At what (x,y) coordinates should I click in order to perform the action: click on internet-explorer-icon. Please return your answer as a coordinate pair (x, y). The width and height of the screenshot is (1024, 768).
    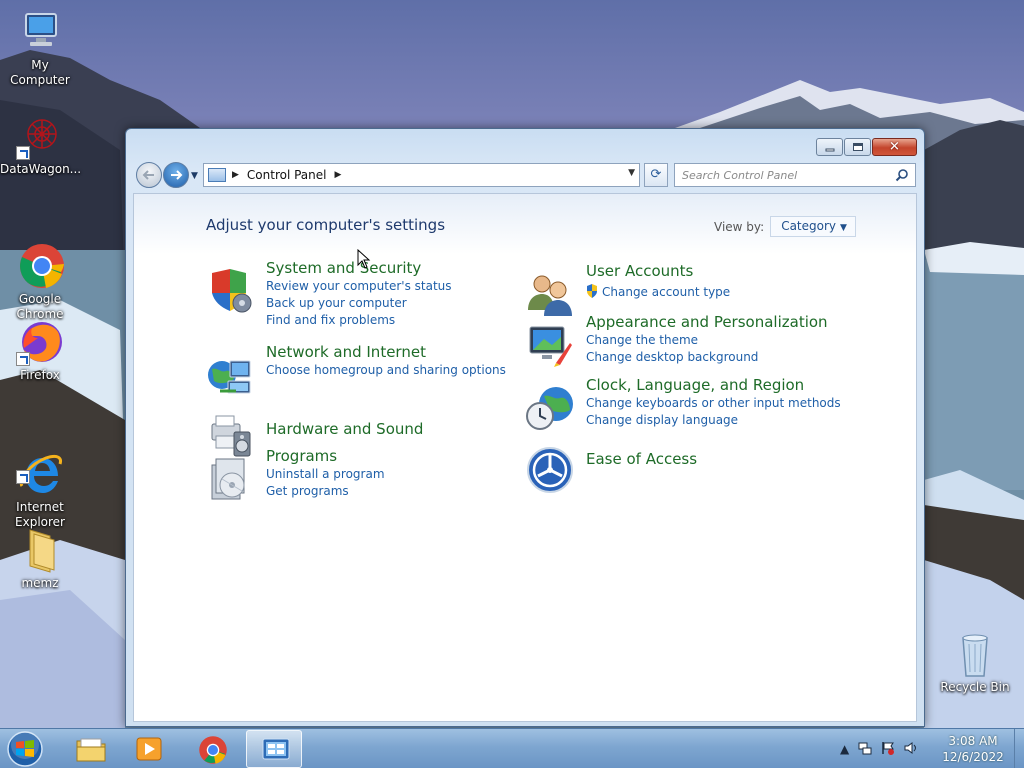
    Looking at the image, I should click on (40, 464).